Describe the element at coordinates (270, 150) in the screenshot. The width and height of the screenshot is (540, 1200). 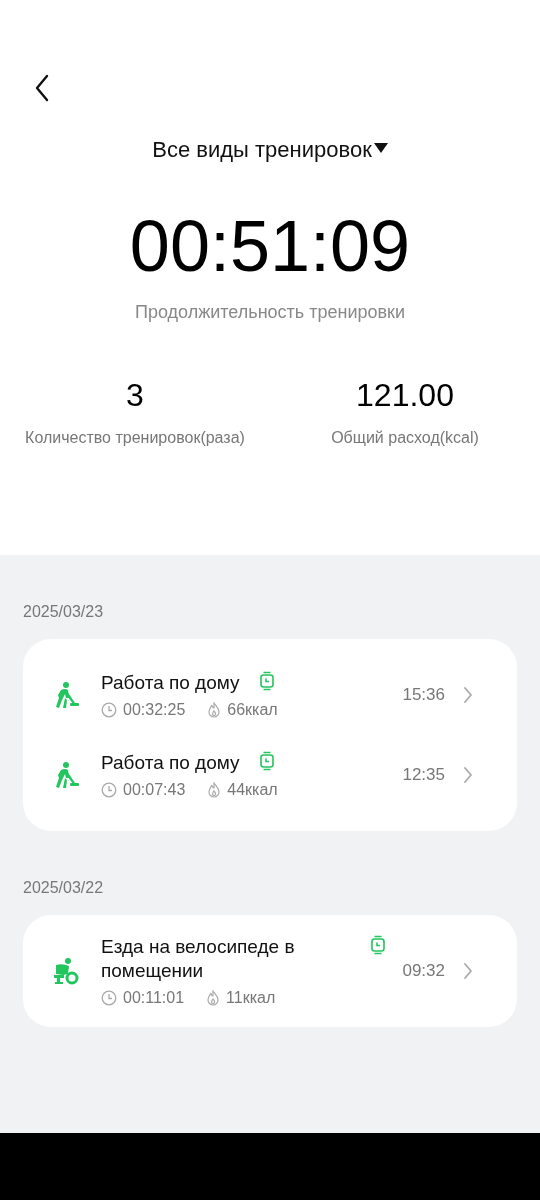
I see `workout-type-dropdown: Все виды тренировок` at that location.